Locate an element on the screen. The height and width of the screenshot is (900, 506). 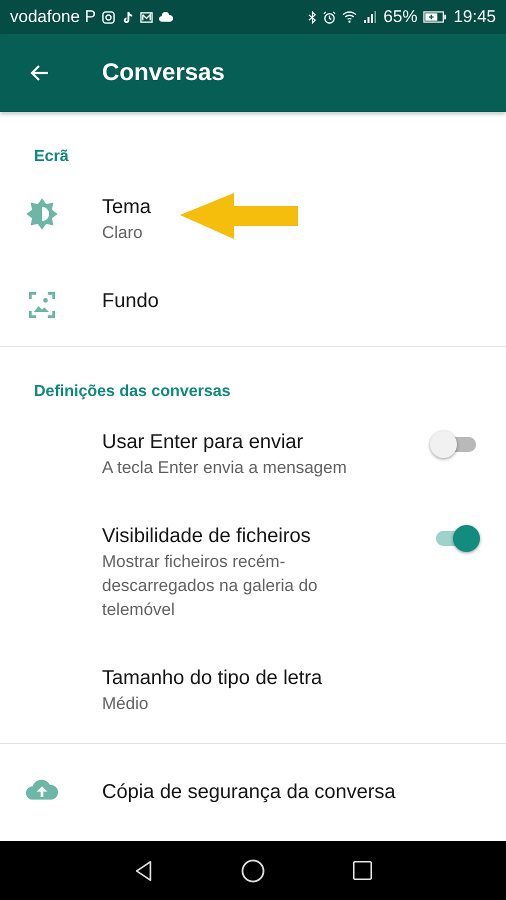
settings-item: Usar Enter para enviar A tecla Enter envia a mensagem is located at coordinates (253, 454).